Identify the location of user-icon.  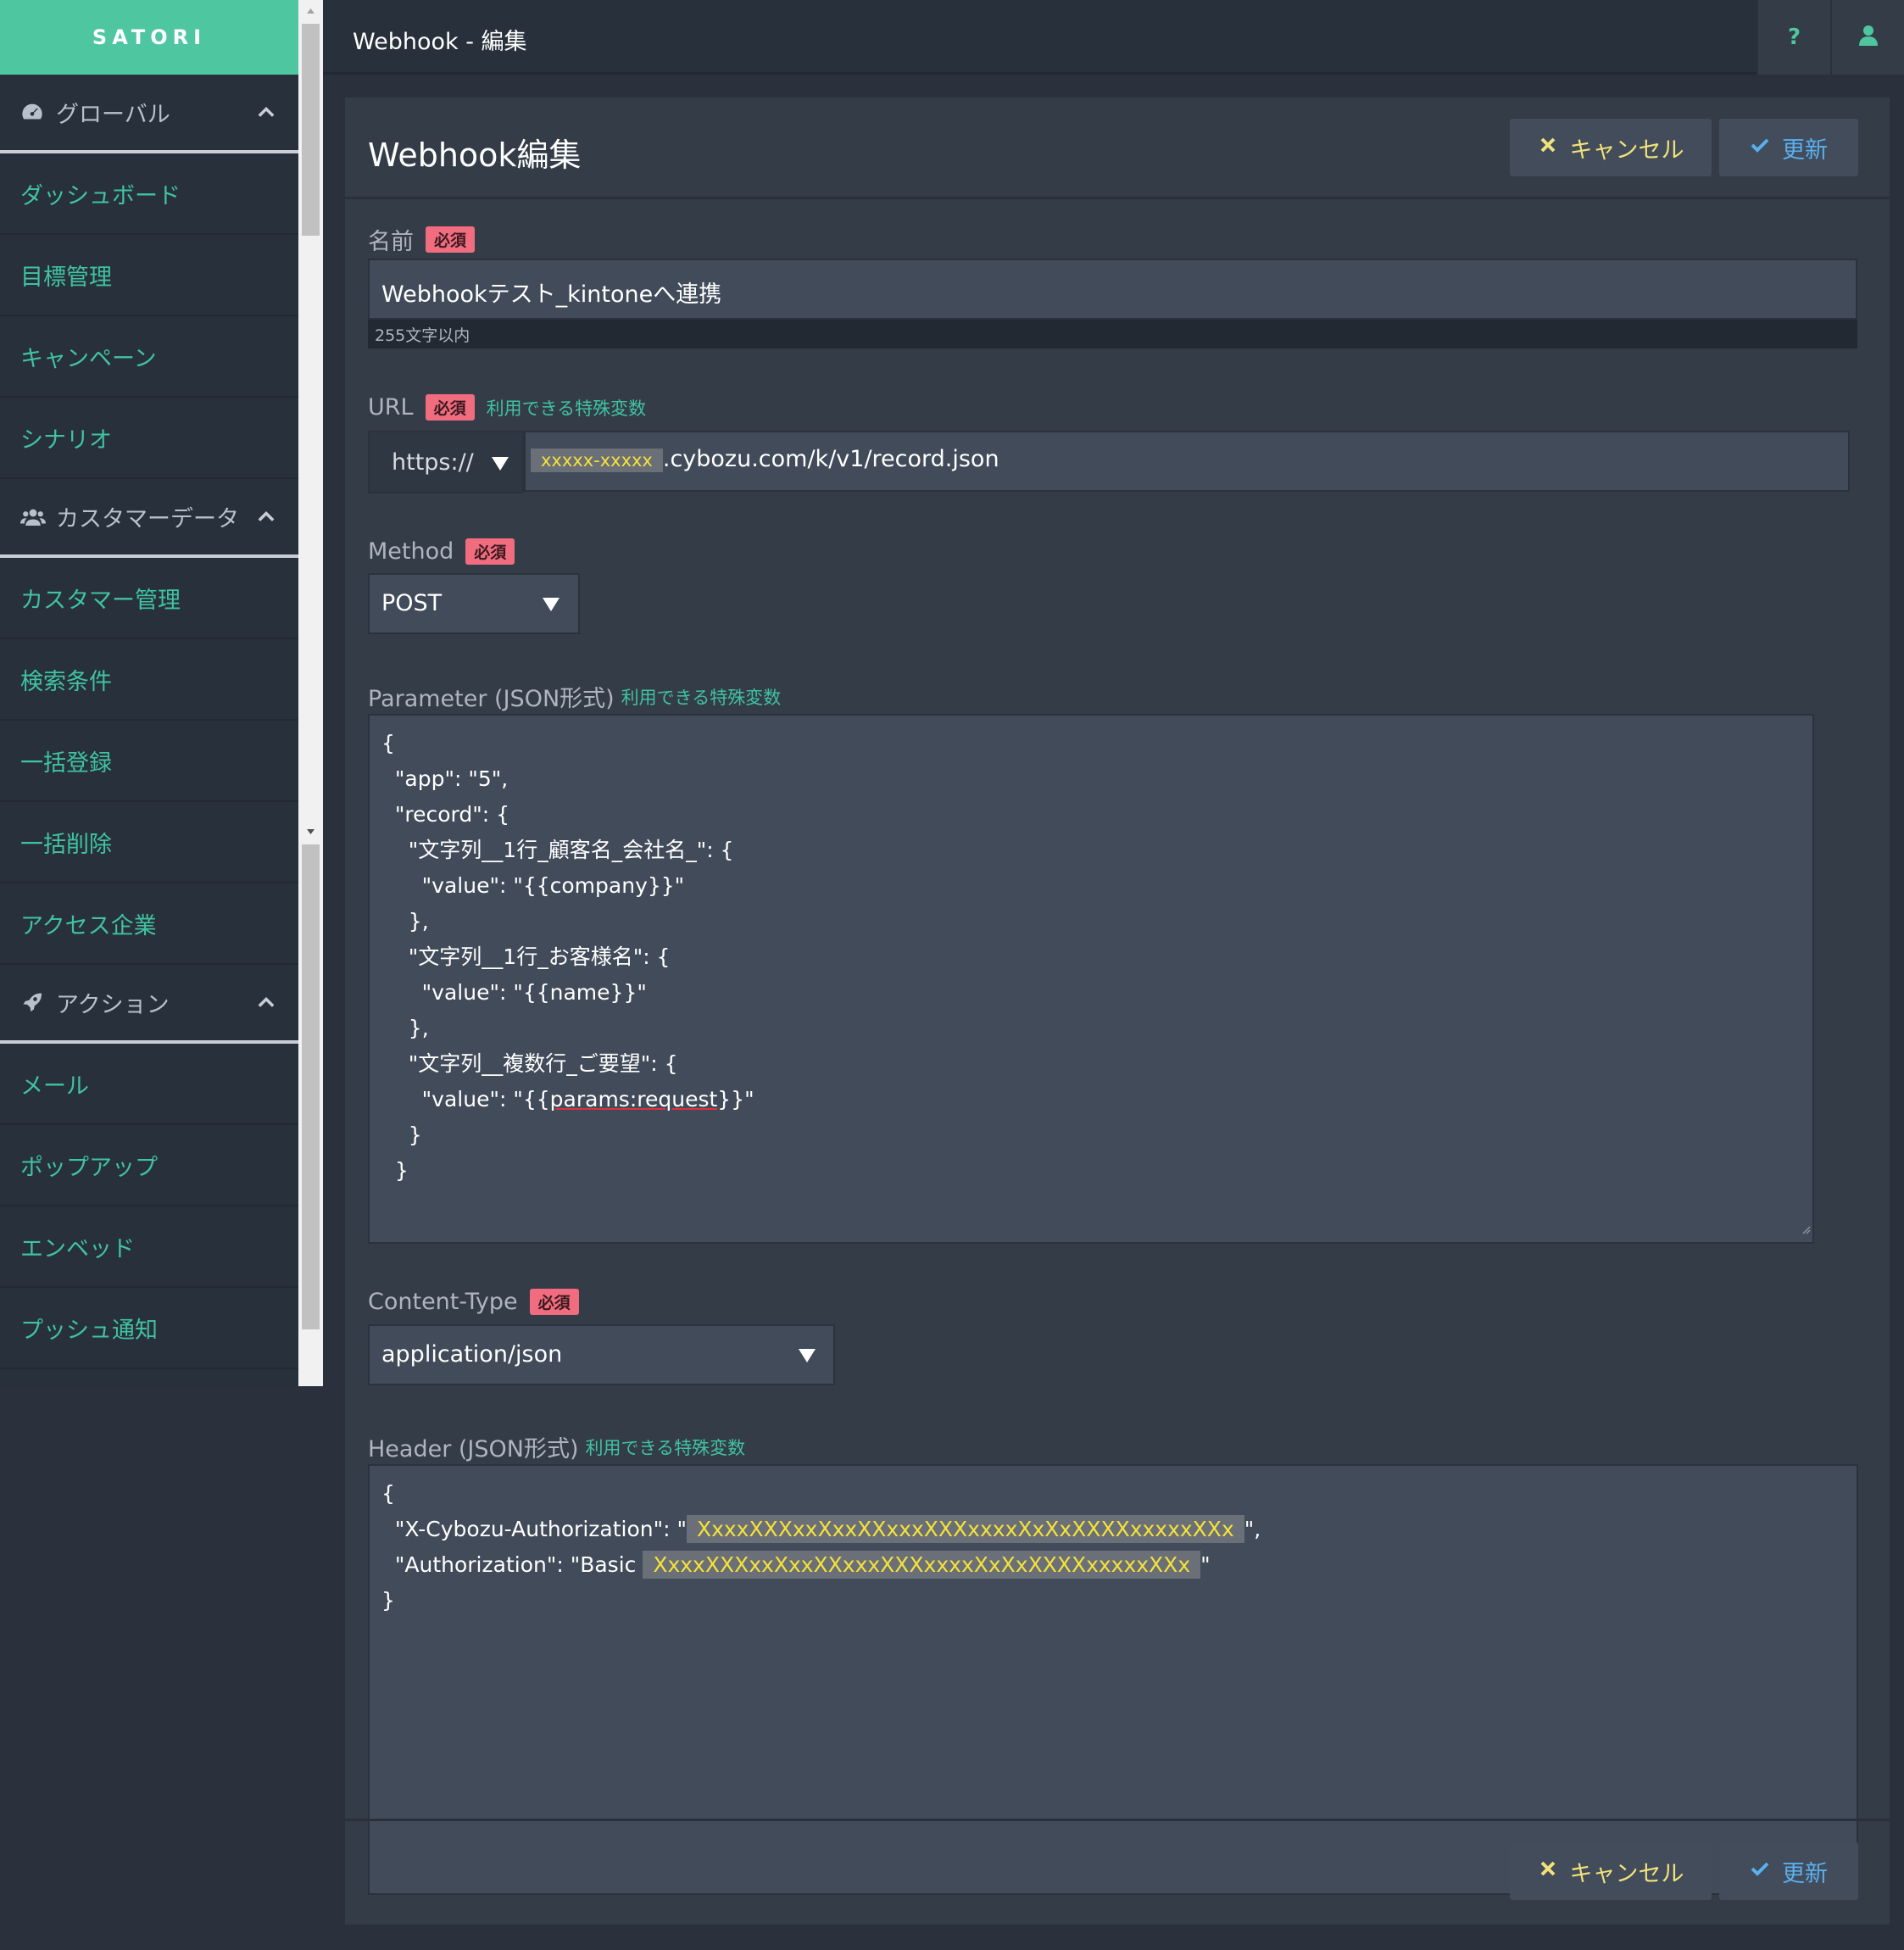
(1868, 37).